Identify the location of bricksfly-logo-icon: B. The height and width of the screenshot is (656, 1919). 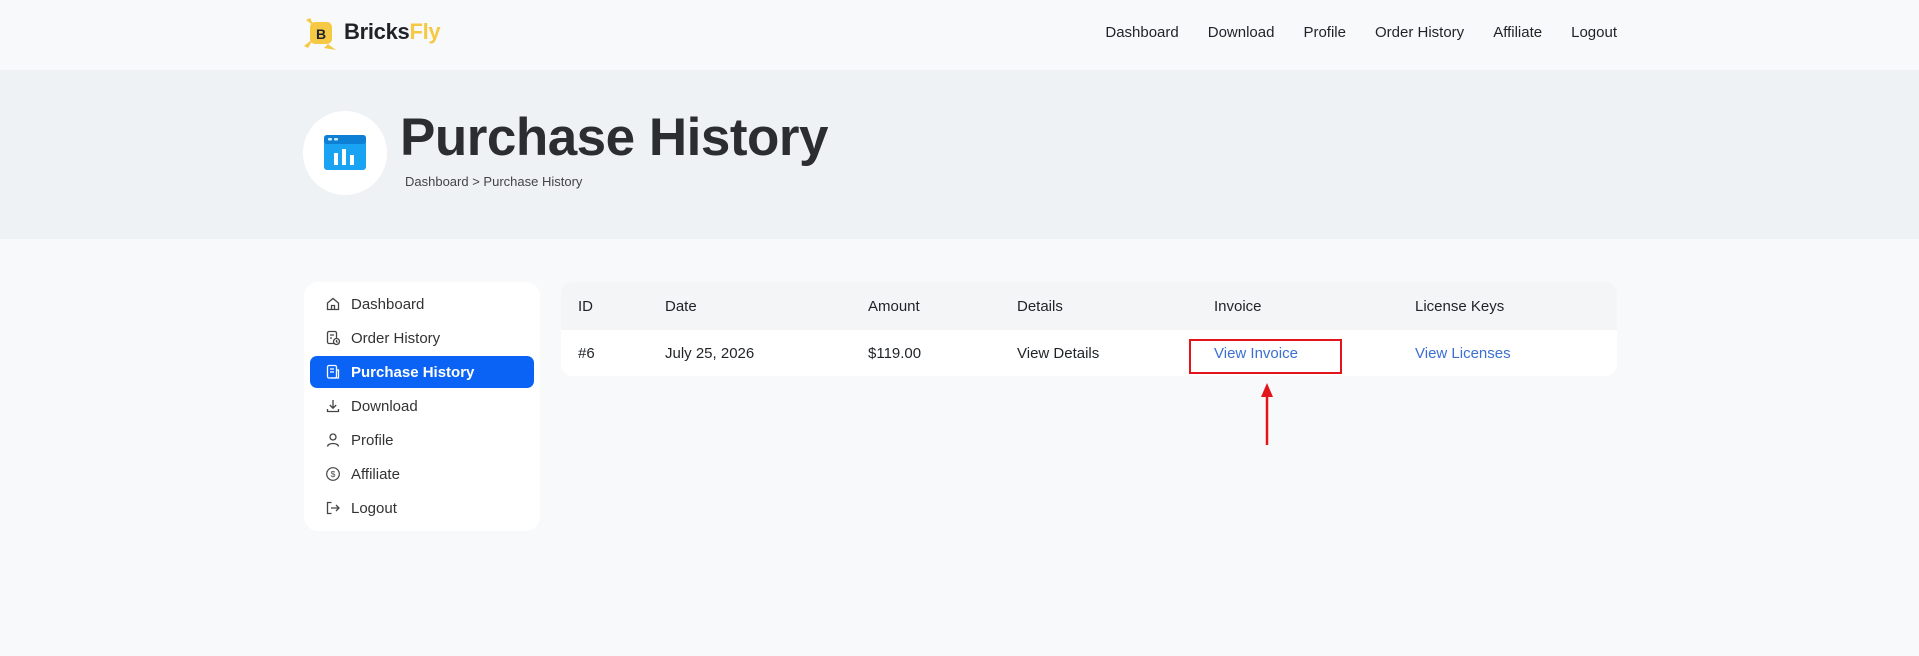
(322, 32).